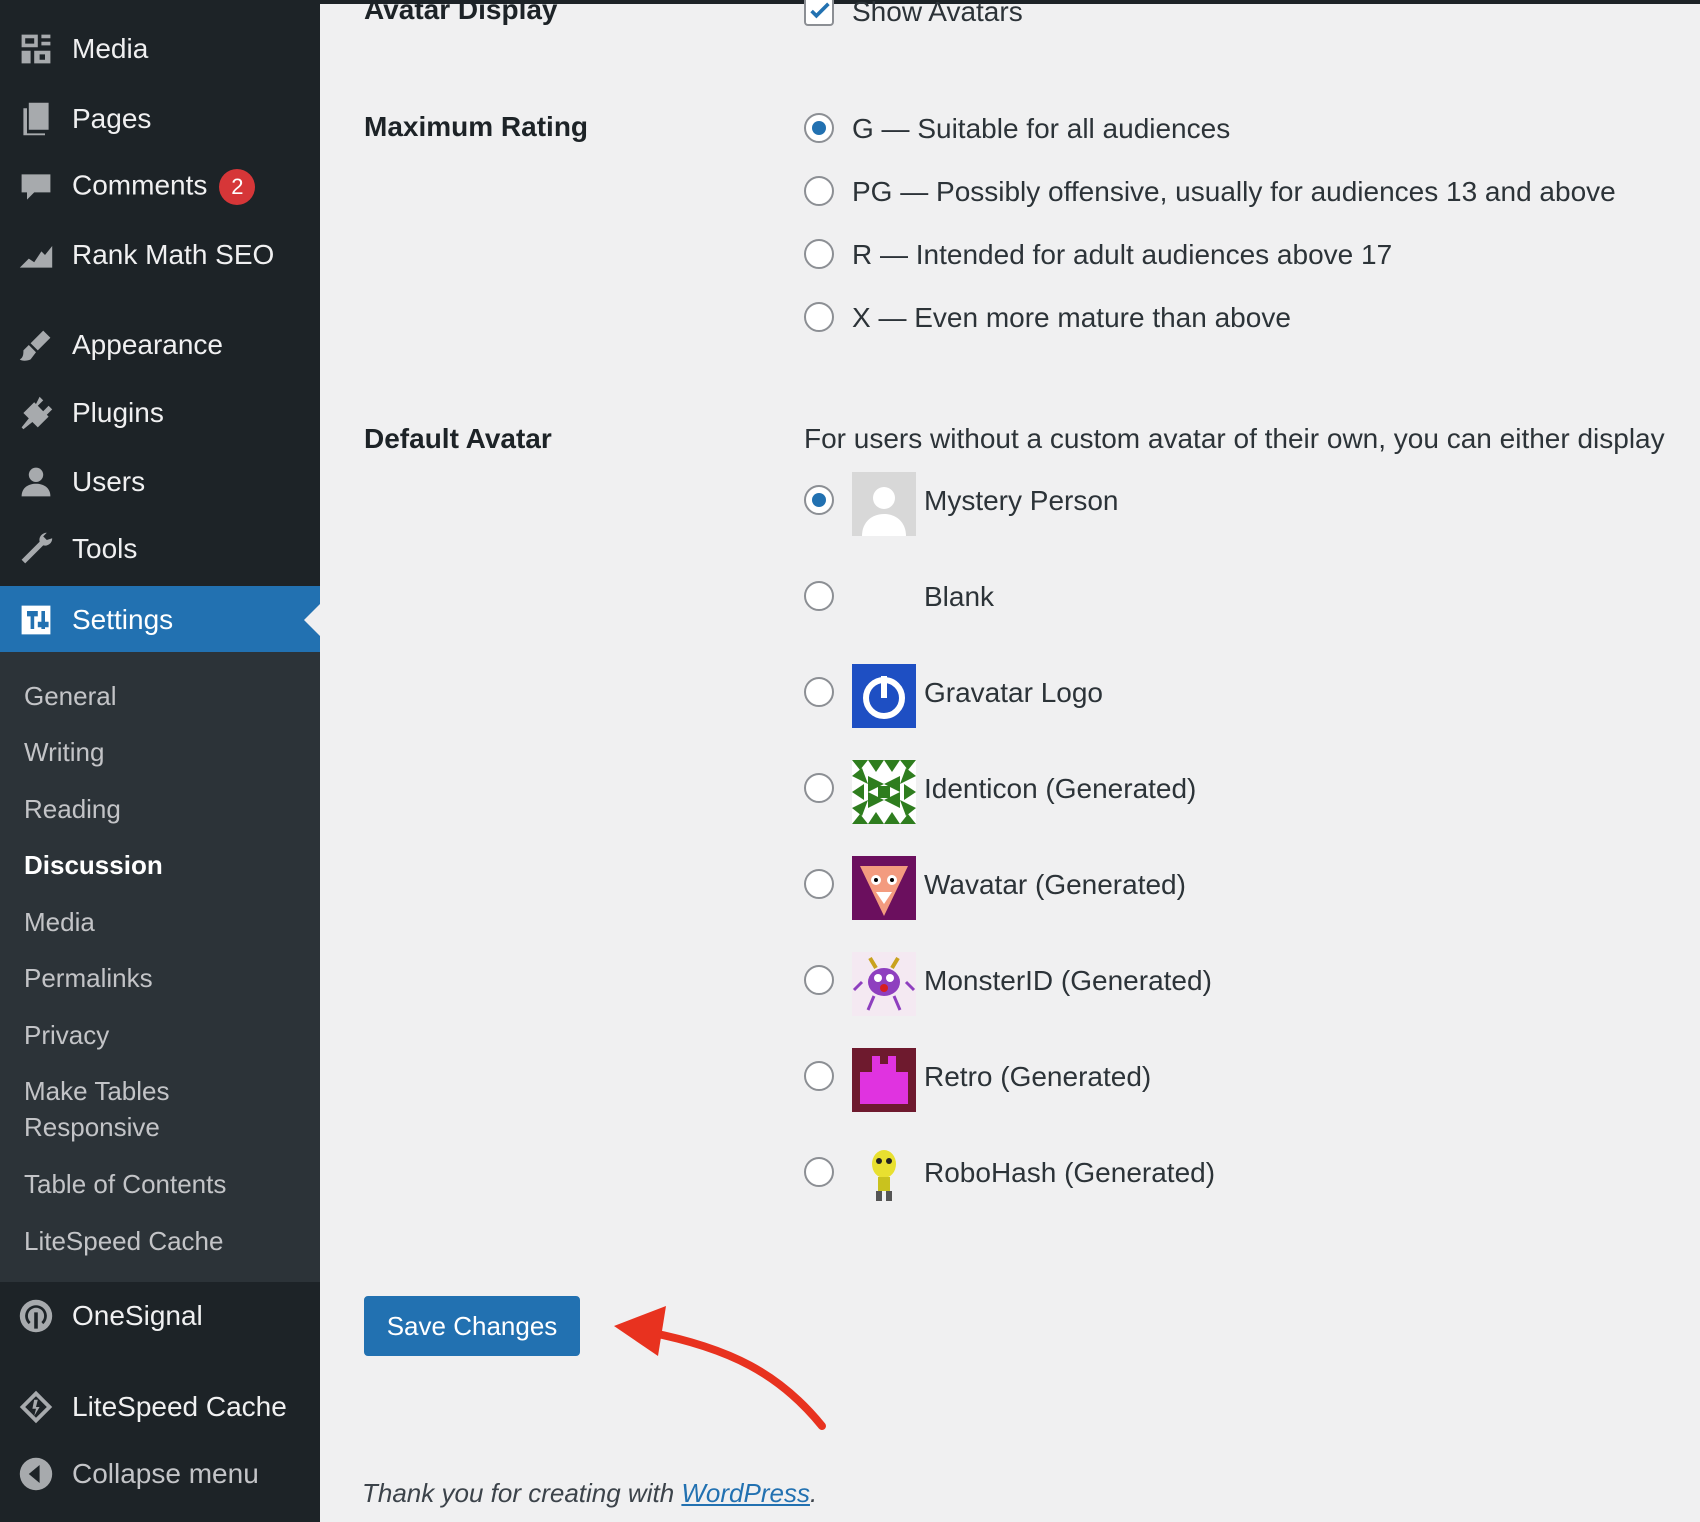 The height and width of the screenshot is (1522, 1700). I want to click on rank-math-icon, so click(36, 255).